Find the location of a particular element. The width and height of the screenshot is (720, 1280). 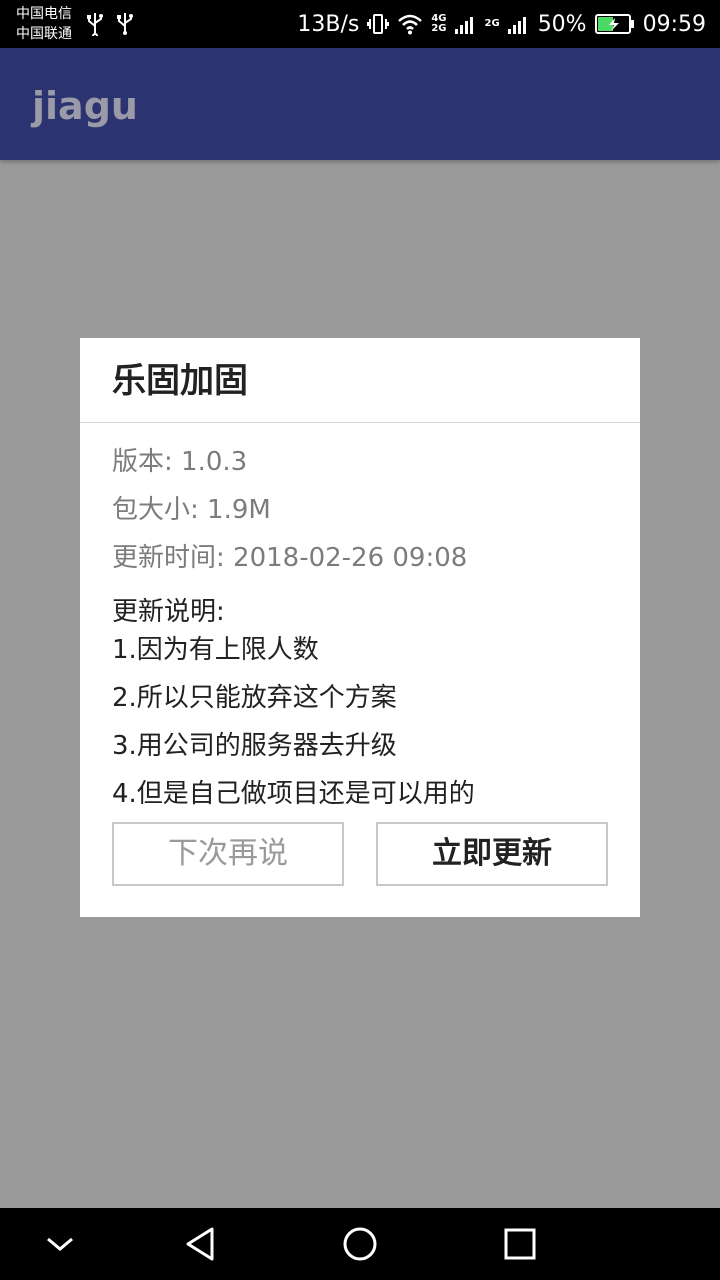

carrier-2: 中国联通 is located at coordinates (44, 34).